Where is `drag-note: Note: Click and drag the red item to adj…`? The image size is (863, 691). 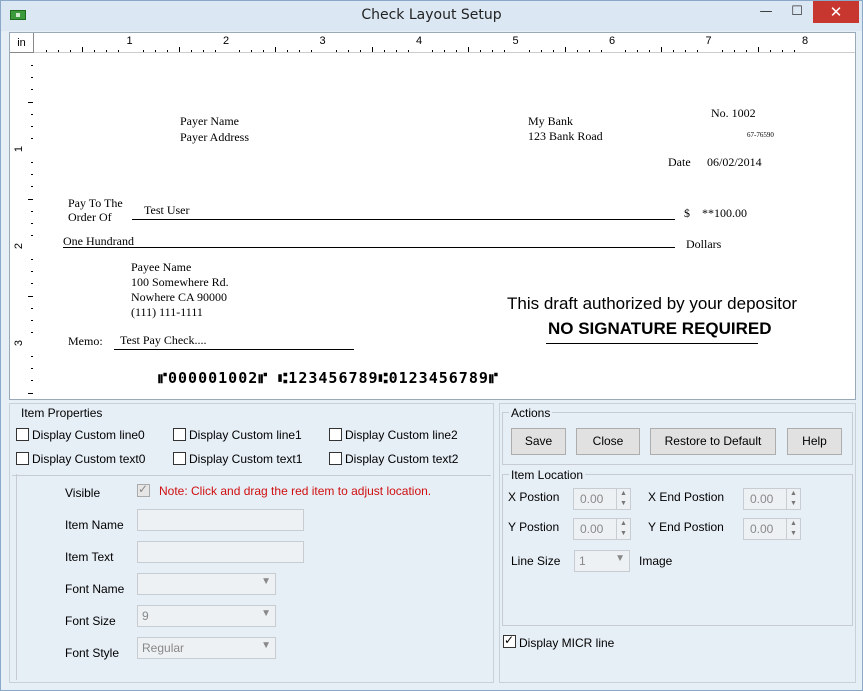
drag-note: Note: Click and drag the red item to adj… is located at coordinates (295, 491).